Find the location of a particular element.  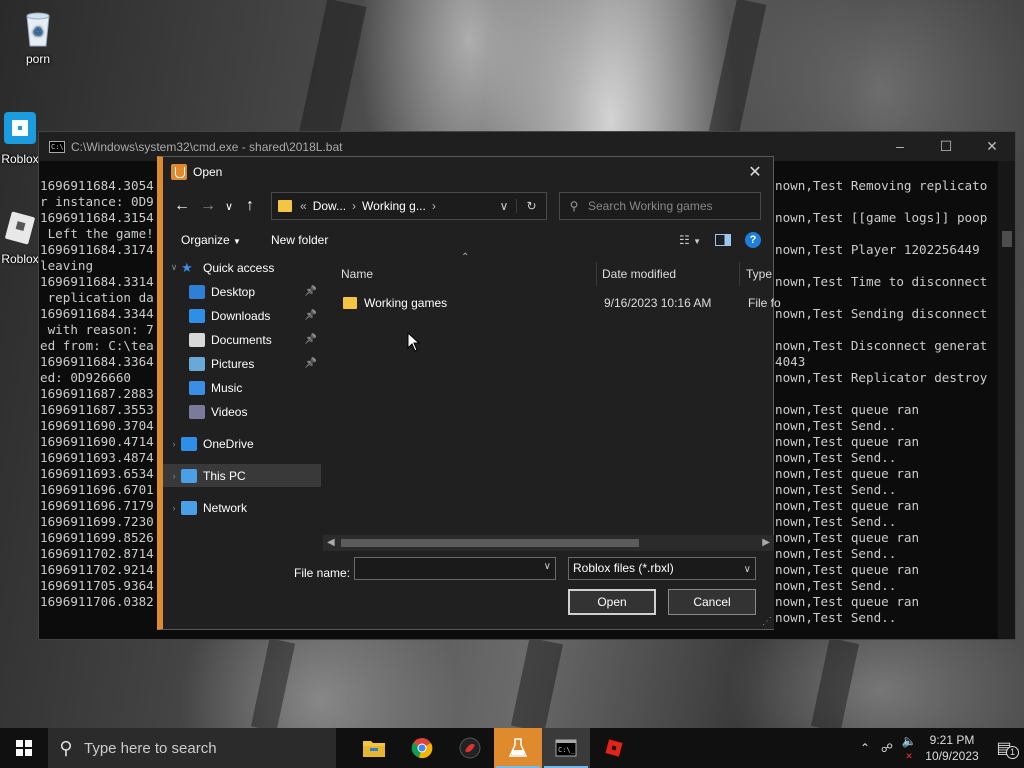

nav-item-onedrive: › OneDrive is located at coordinates (242, 443).